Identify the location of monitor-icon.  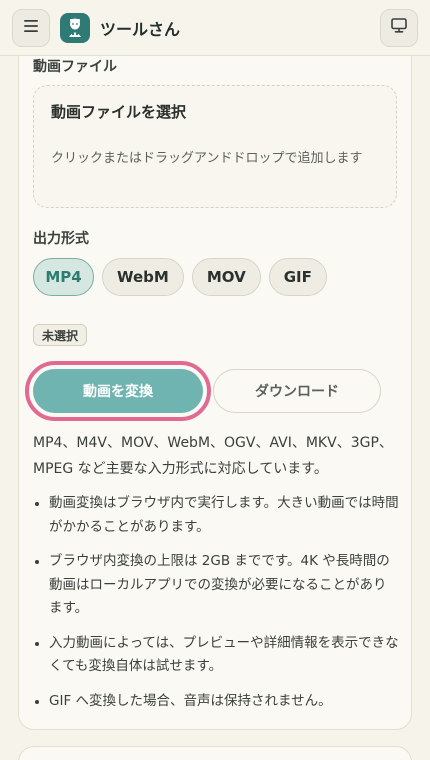
(399, 27).